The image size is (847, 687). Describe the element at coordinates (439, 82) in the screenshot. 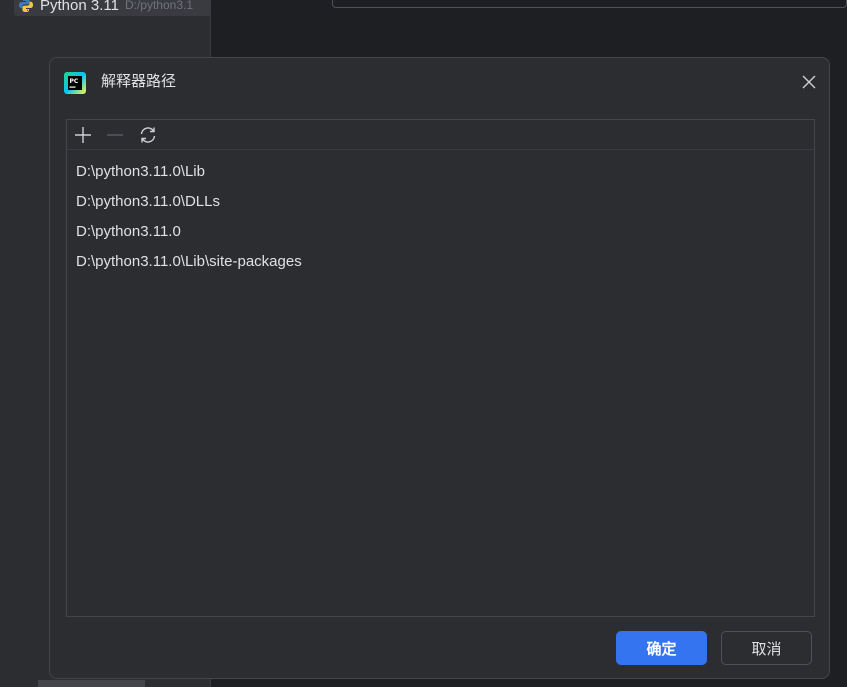

I see `dialog-title-bar: PC 解释器路径` at that location.